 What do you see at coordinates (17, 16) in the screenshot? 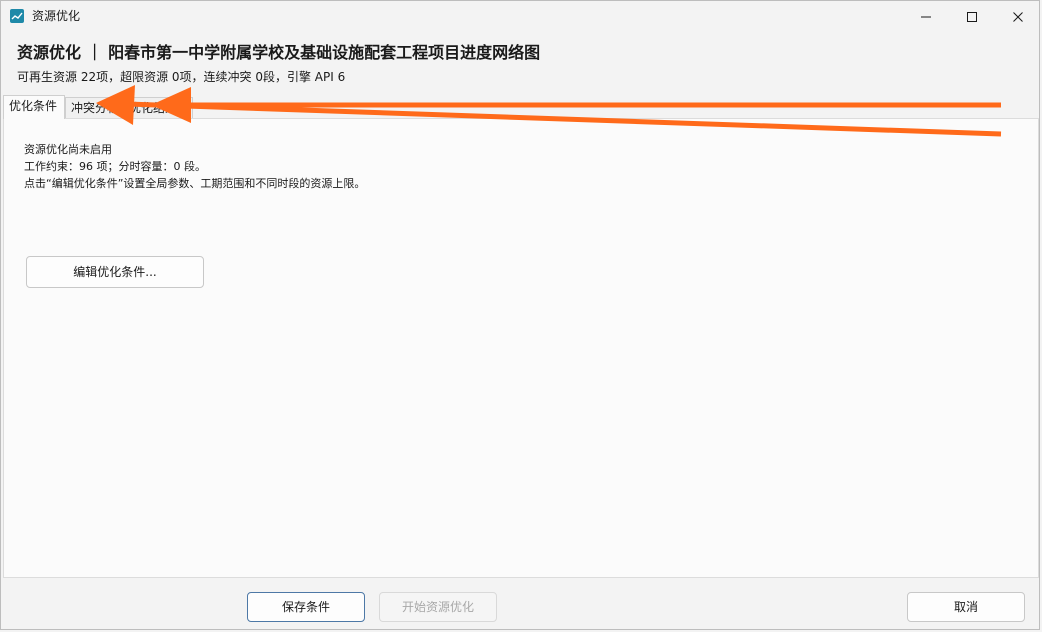
I see `chart-line-icon` at bounding box center [17, 16].